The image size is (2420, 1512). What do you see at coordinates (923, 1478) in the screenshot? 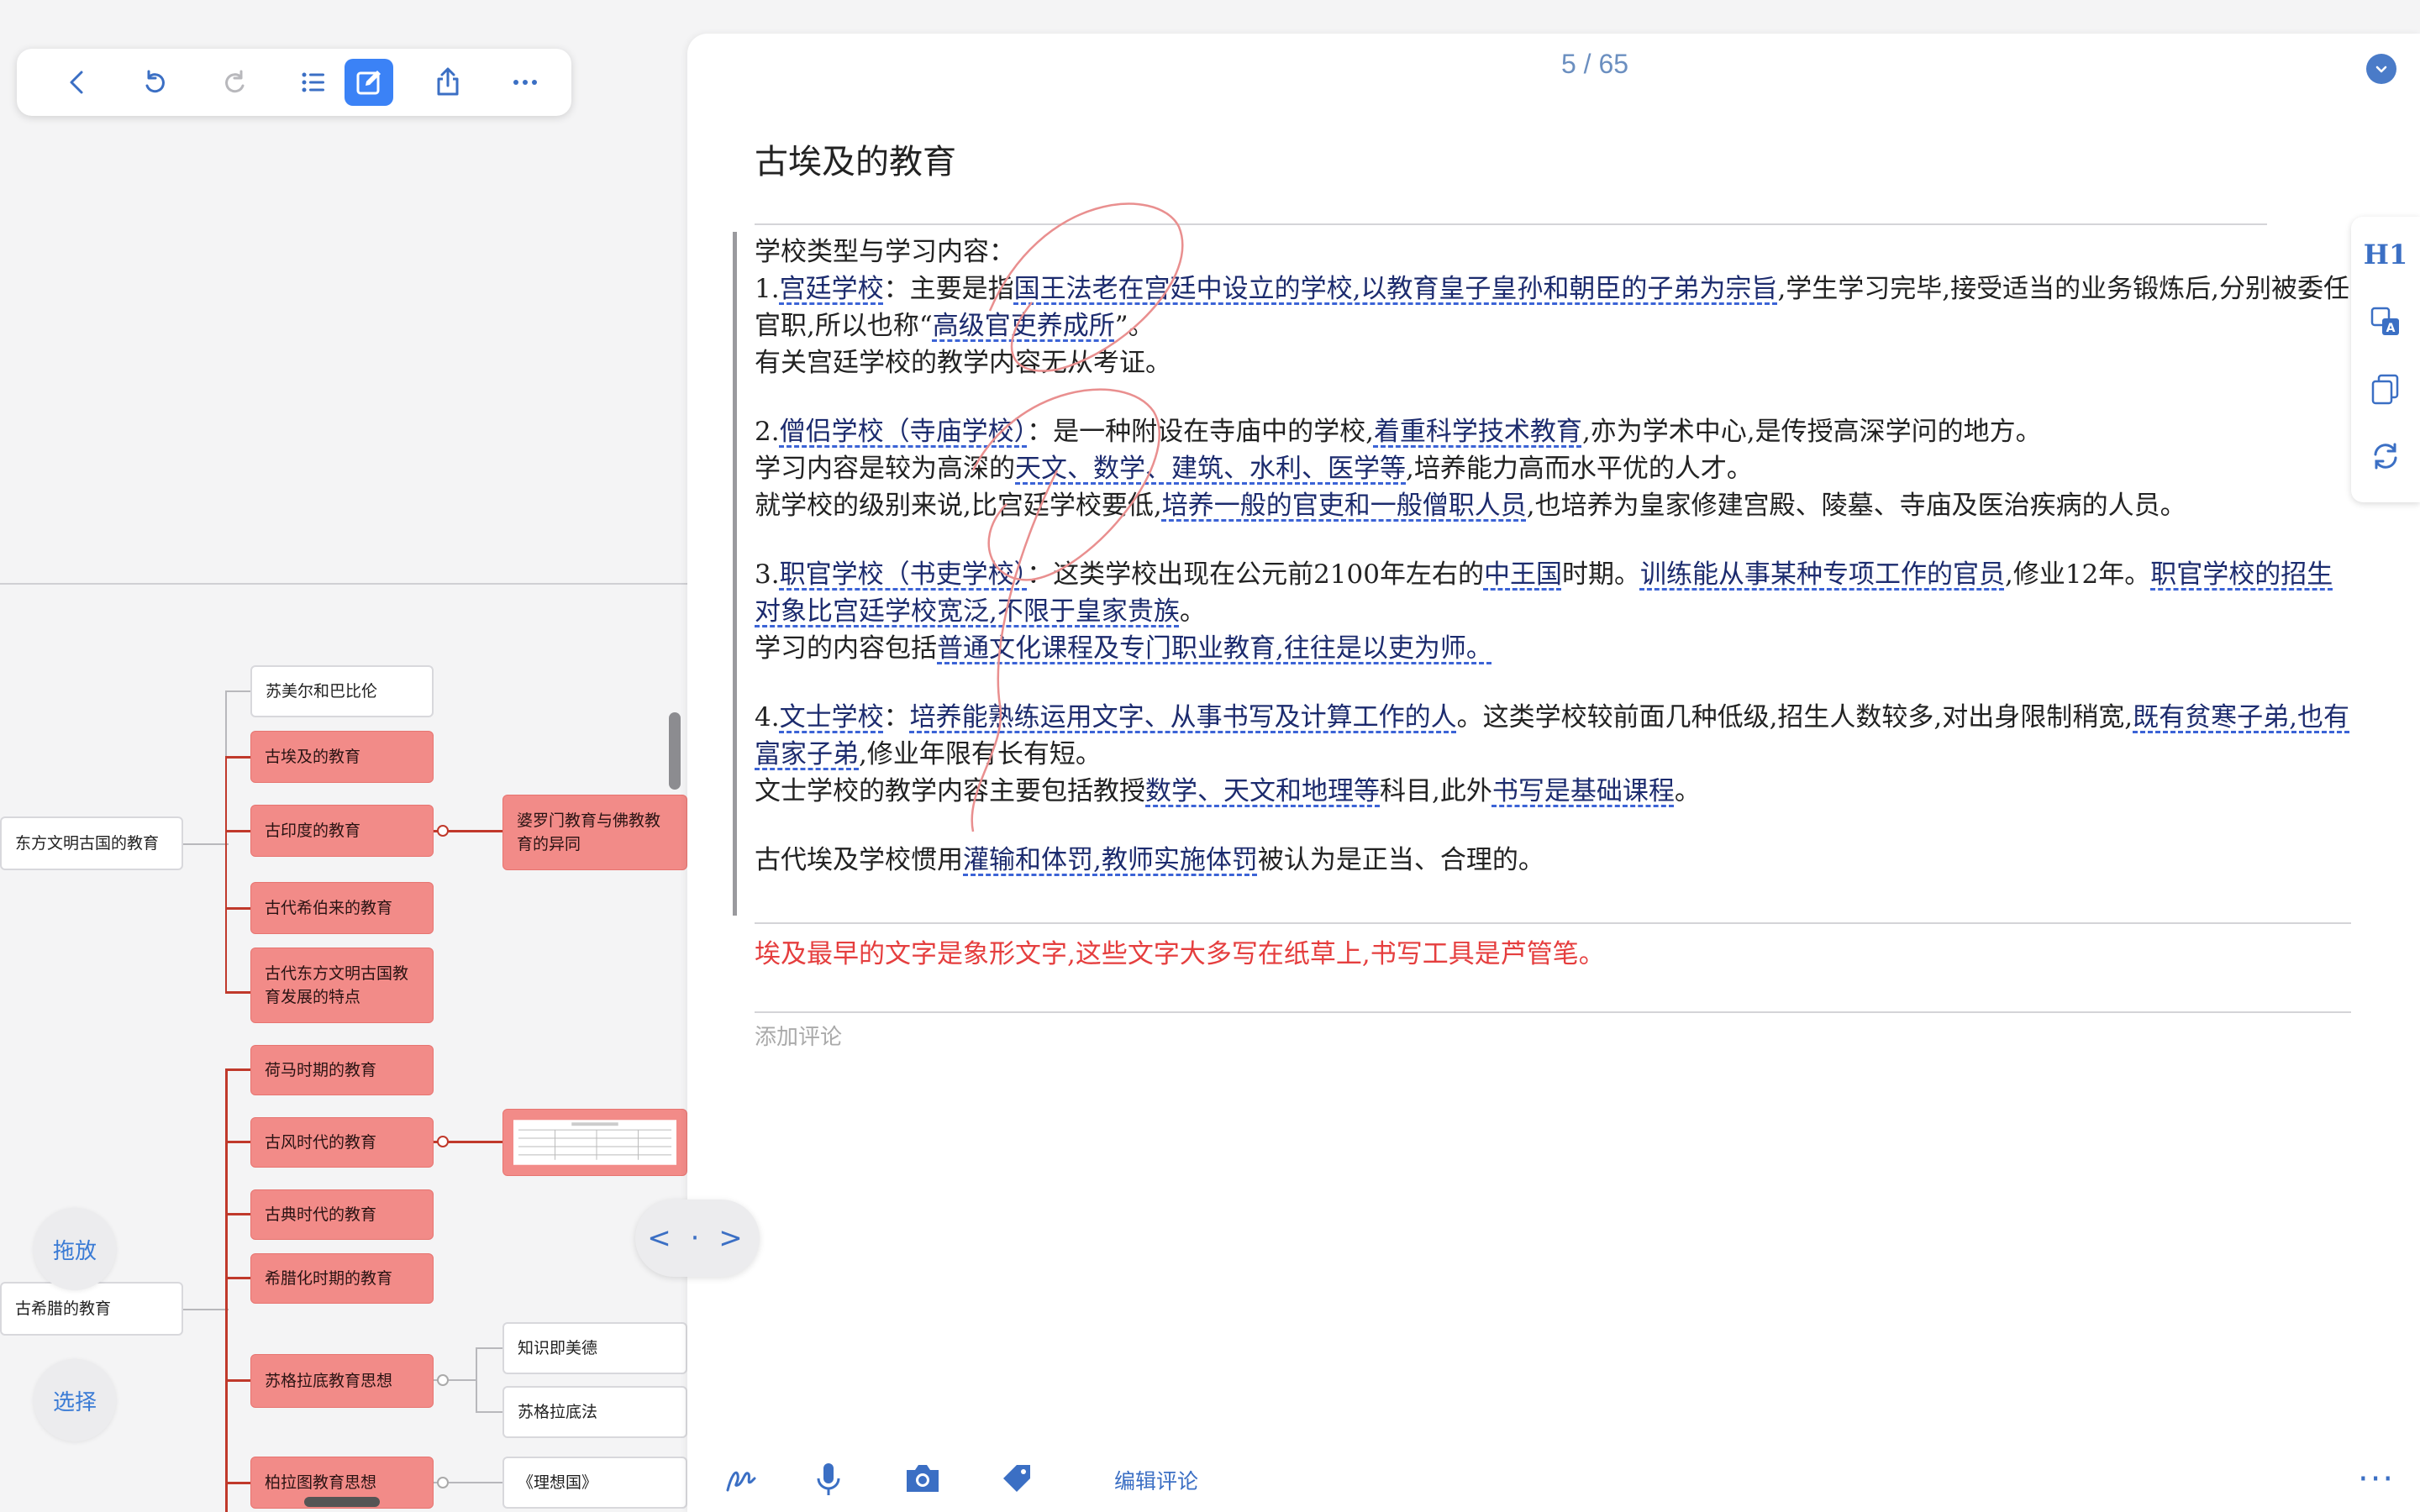
I see `camera-button` at bounding box center [923, 1478].